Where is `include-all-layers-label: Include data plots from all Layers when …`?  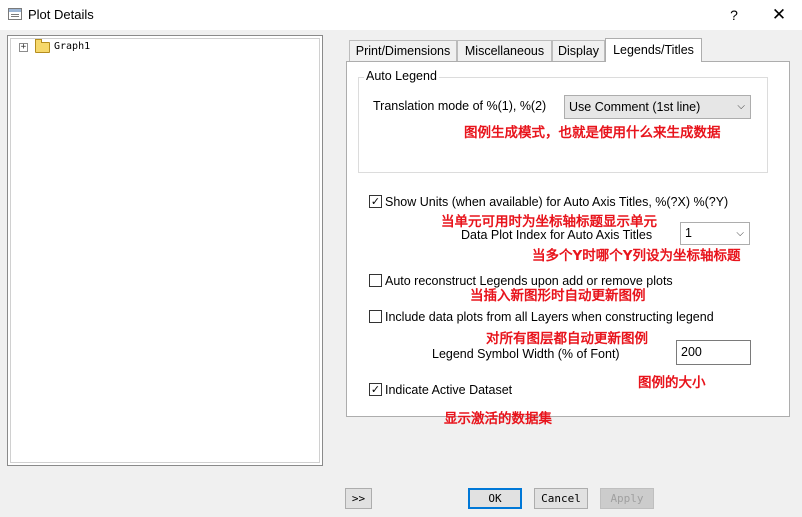
include-all-layers-label: Include data plots from all Layers when … is located at coordinates (549, 317).